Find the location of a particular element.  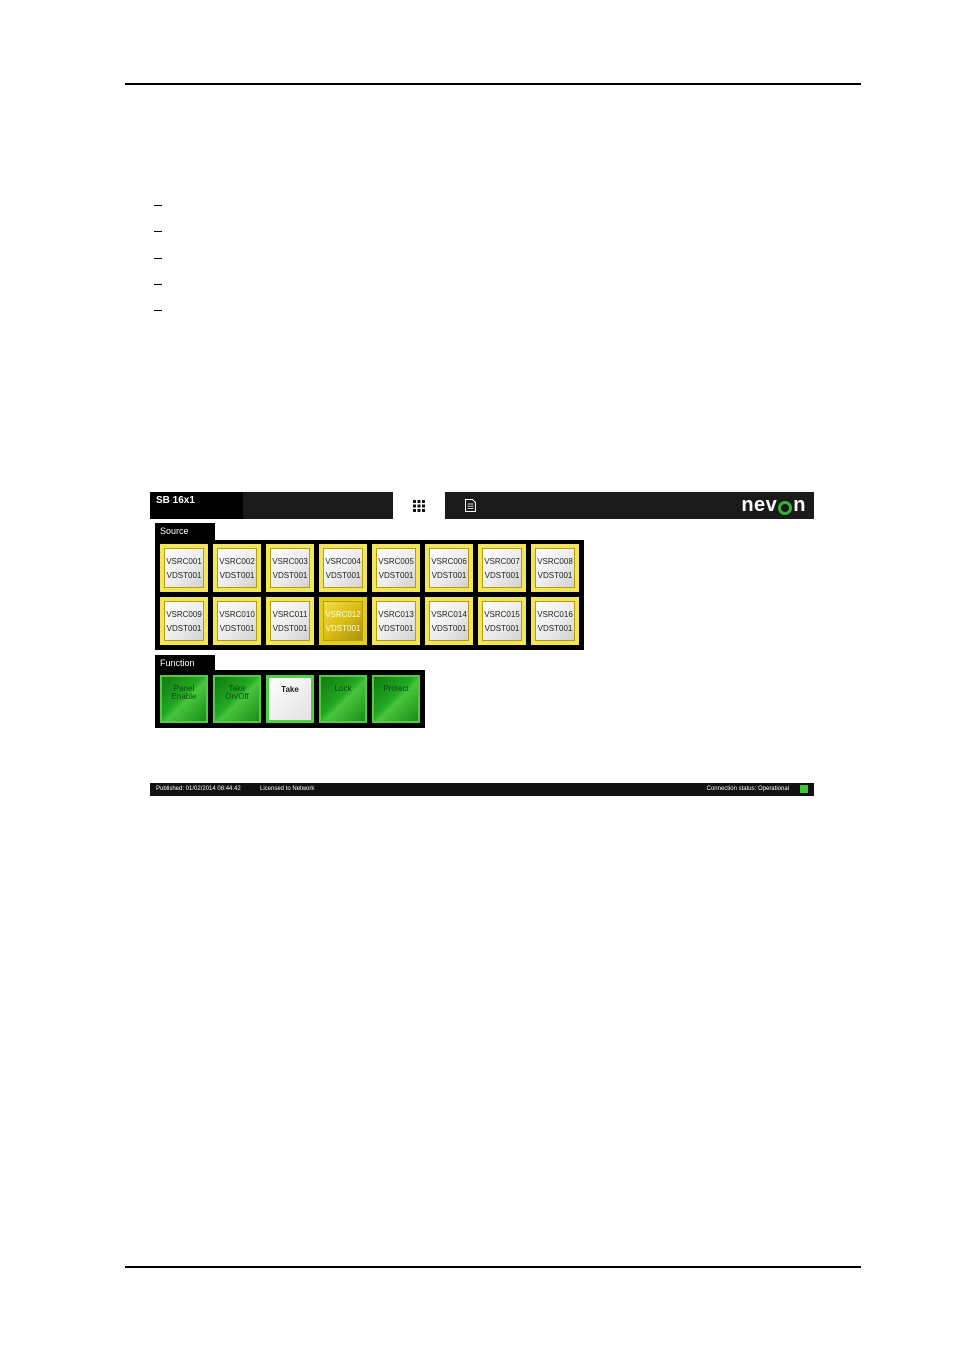

source-button-label: VSRC001 is located at coordinates (184, 561).